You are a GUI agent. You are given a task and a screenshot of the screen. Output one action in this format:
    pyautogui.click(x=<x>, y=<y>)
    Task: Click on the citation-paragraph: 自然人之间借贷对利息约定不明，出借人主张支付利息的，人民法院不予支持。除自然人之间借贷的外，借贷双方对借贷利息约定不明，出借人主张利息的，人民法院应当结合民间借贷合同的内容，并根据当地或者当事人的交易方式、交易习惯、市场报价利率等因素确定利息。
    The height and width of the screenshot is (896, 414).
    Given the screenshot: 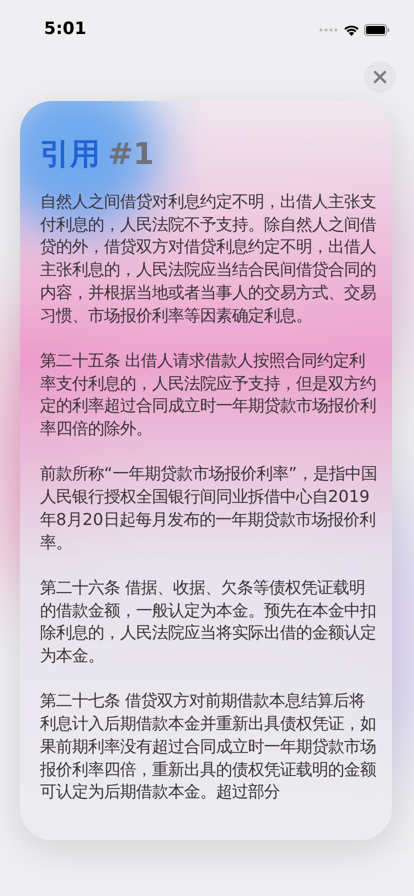 What is the action you would take?
    pyautogui.click(x=208, y=259)
    